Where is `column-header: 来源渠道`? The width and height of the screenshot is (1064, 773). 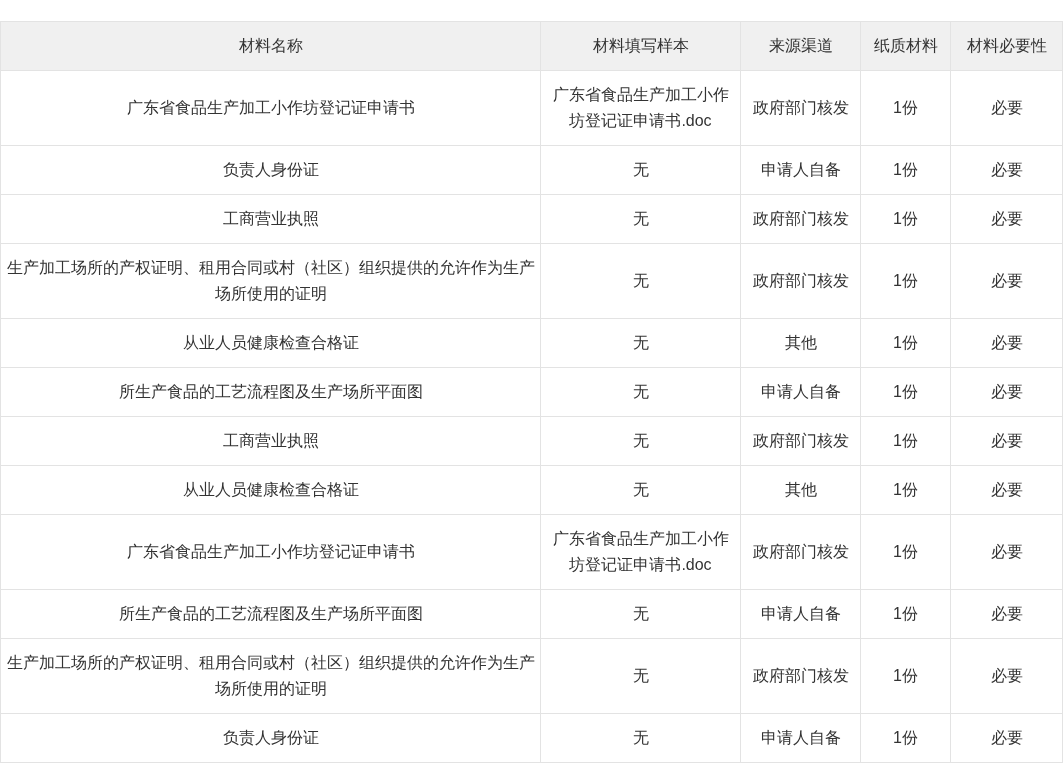 column-header: 来源渠道 is located at coordinates (800, 45).